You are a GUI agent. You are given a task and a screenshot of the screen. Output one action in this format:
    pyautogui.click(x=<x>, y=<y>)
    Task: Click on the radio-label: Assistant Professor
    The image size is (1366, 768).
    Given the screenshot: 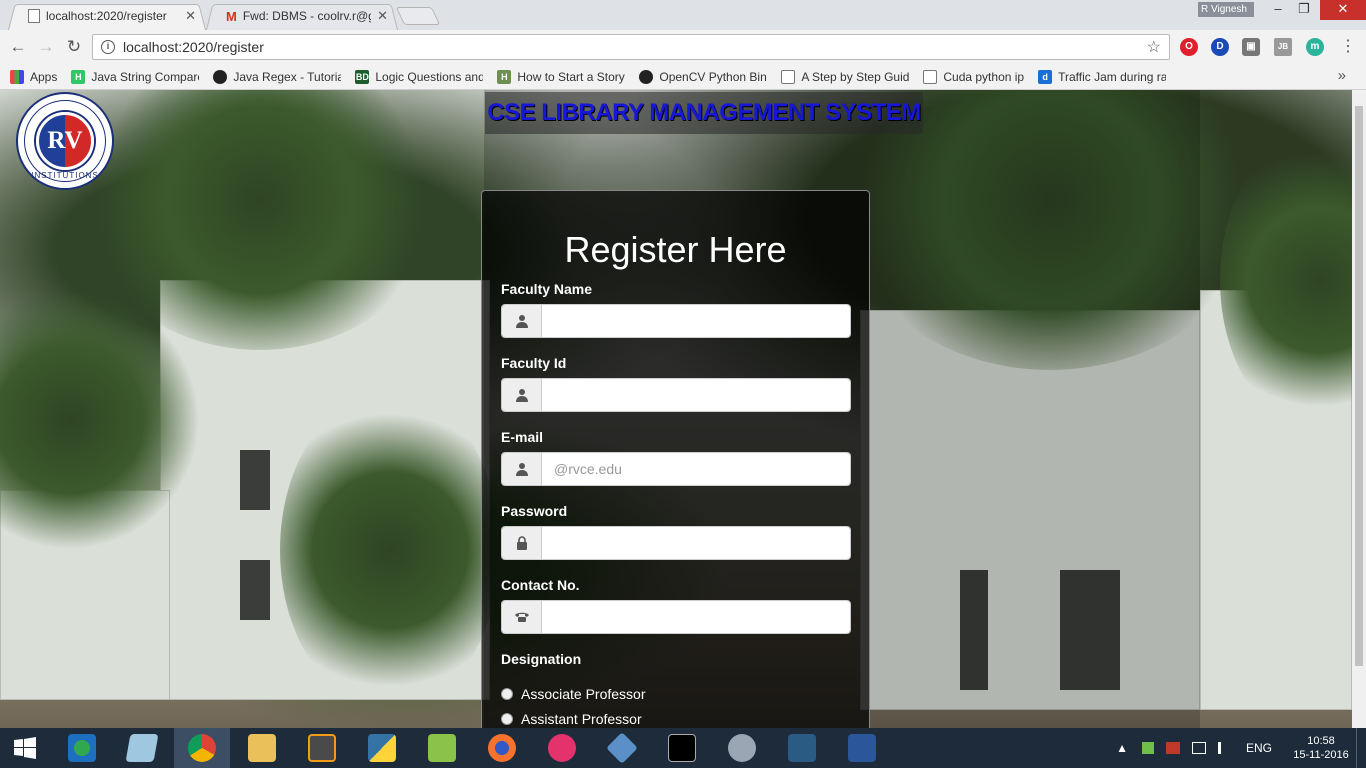 What is the action you would take?
    pyautogui.click(x=581, y=719)
    